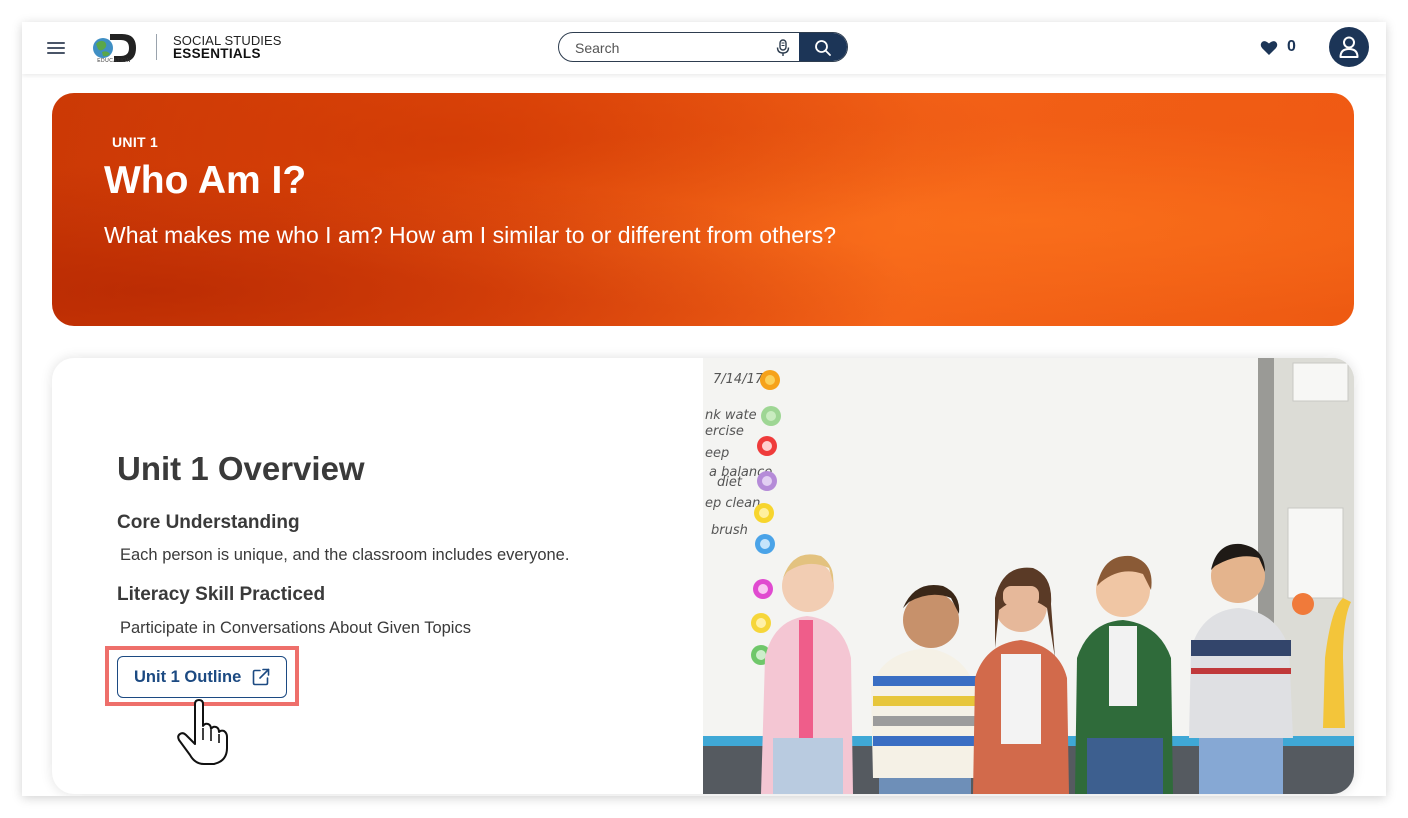  I want to click on menu-icon, so click(56, 48).